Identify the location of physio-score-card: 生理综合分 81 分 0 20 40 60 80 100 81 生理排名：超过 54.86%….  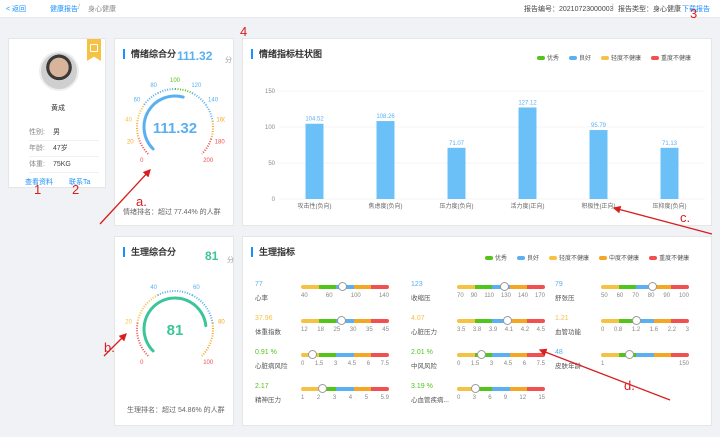
(174, 331).